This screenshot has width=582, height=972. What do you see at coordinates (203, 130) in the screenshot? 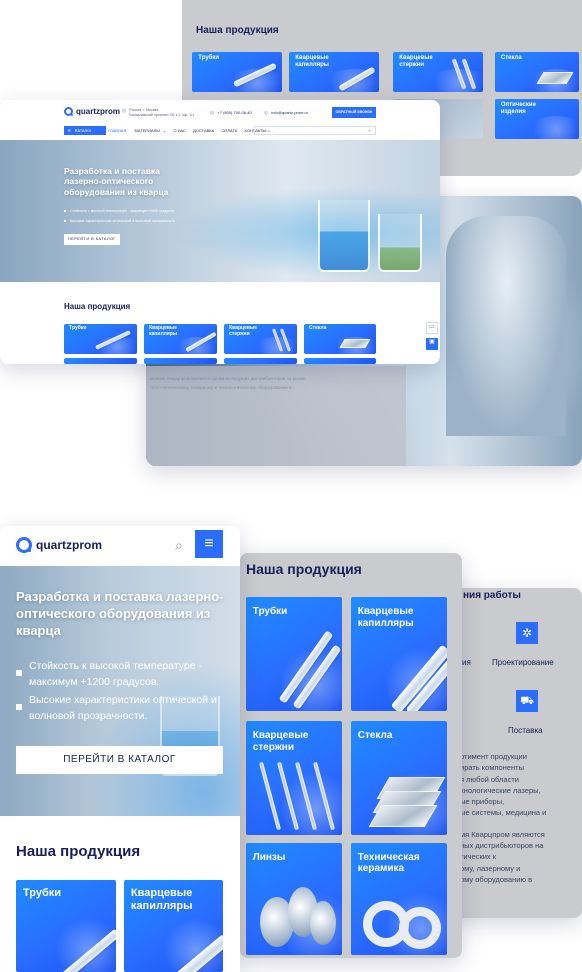
I see `nav-delivery: ДОСТАВКА` at bounding box center [203, 130].